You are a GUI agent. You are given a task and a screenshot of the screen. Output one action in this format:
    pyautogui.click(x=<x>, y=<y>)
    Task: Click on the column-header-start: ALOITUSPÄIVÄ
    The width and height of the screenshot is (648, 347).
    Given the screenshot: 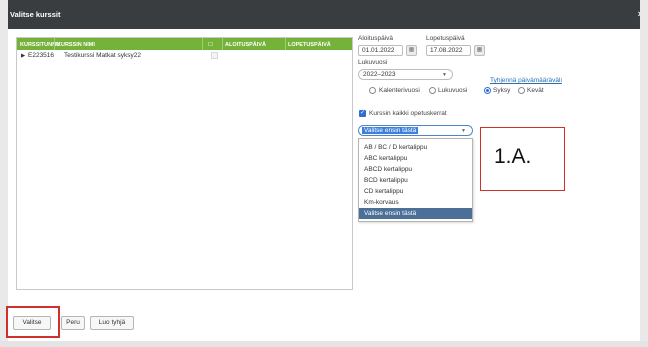 What is the action you would take?
    pyautogui.click(x=245, y=45)
    